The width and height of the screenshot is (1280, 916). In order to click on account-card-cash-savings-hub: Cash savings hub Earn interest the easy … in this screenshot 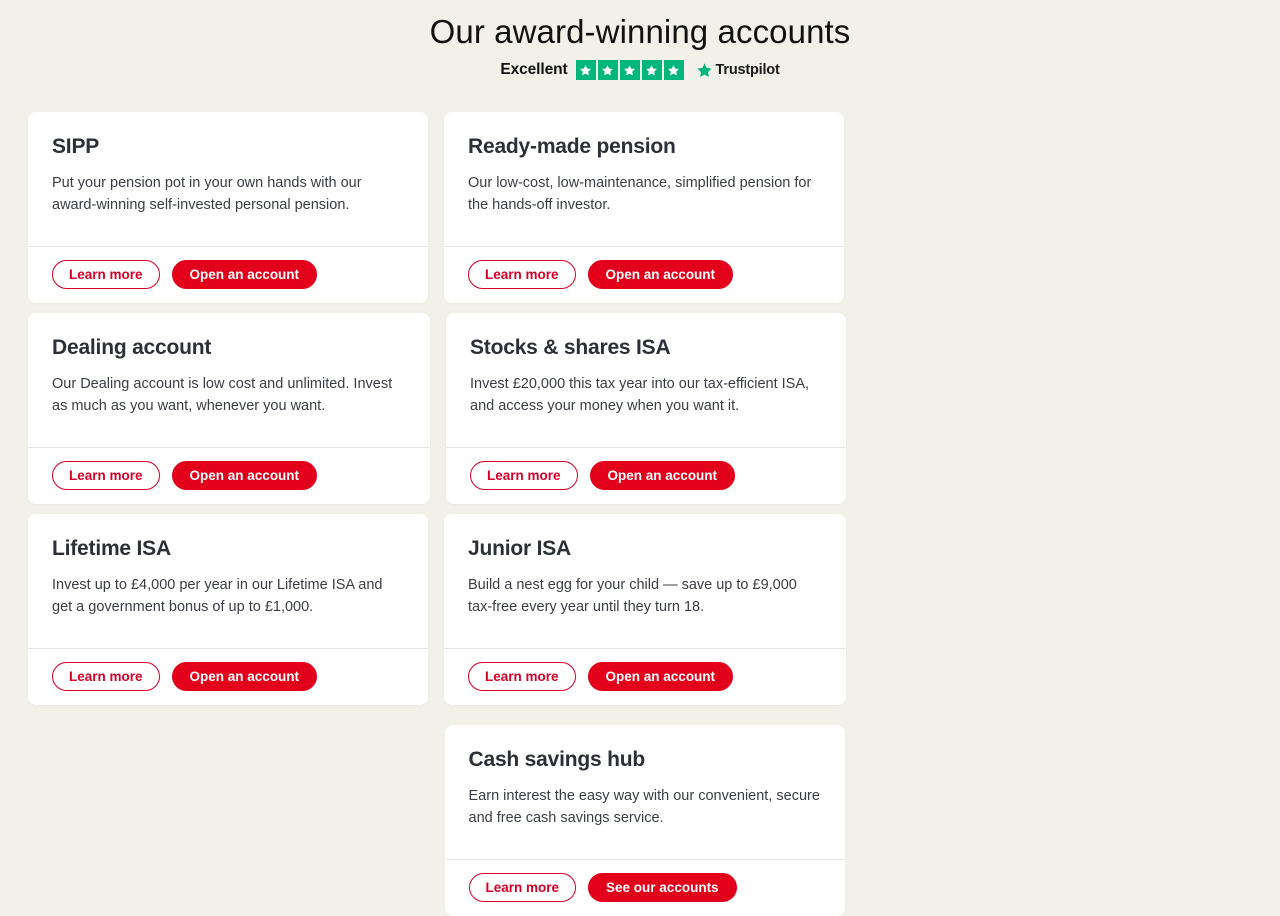, I will do `click(644, 820)`.